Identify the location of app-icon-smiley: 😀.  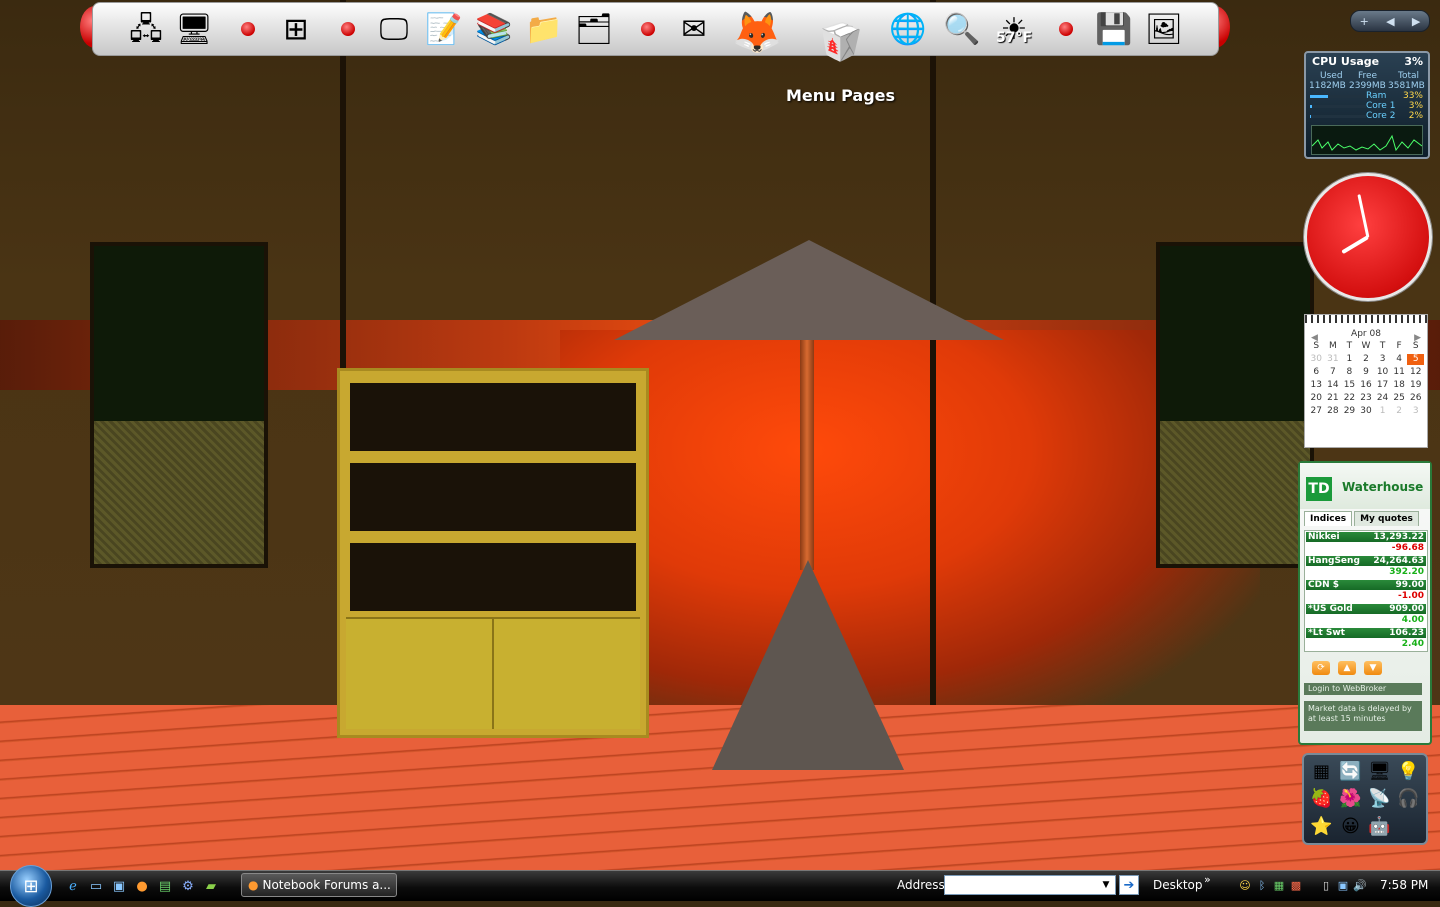
(1350, 826).